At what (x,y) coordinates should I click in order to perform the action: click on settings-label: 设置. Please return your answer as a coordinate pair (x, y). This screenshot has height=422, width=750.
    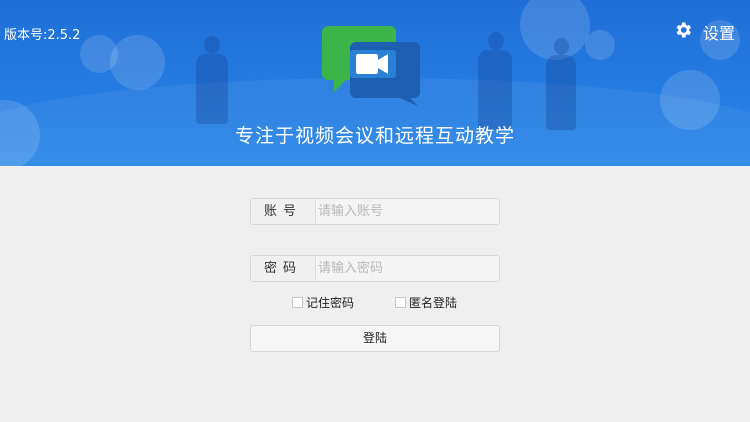
    Looking at the image, I should click on (719, 33).